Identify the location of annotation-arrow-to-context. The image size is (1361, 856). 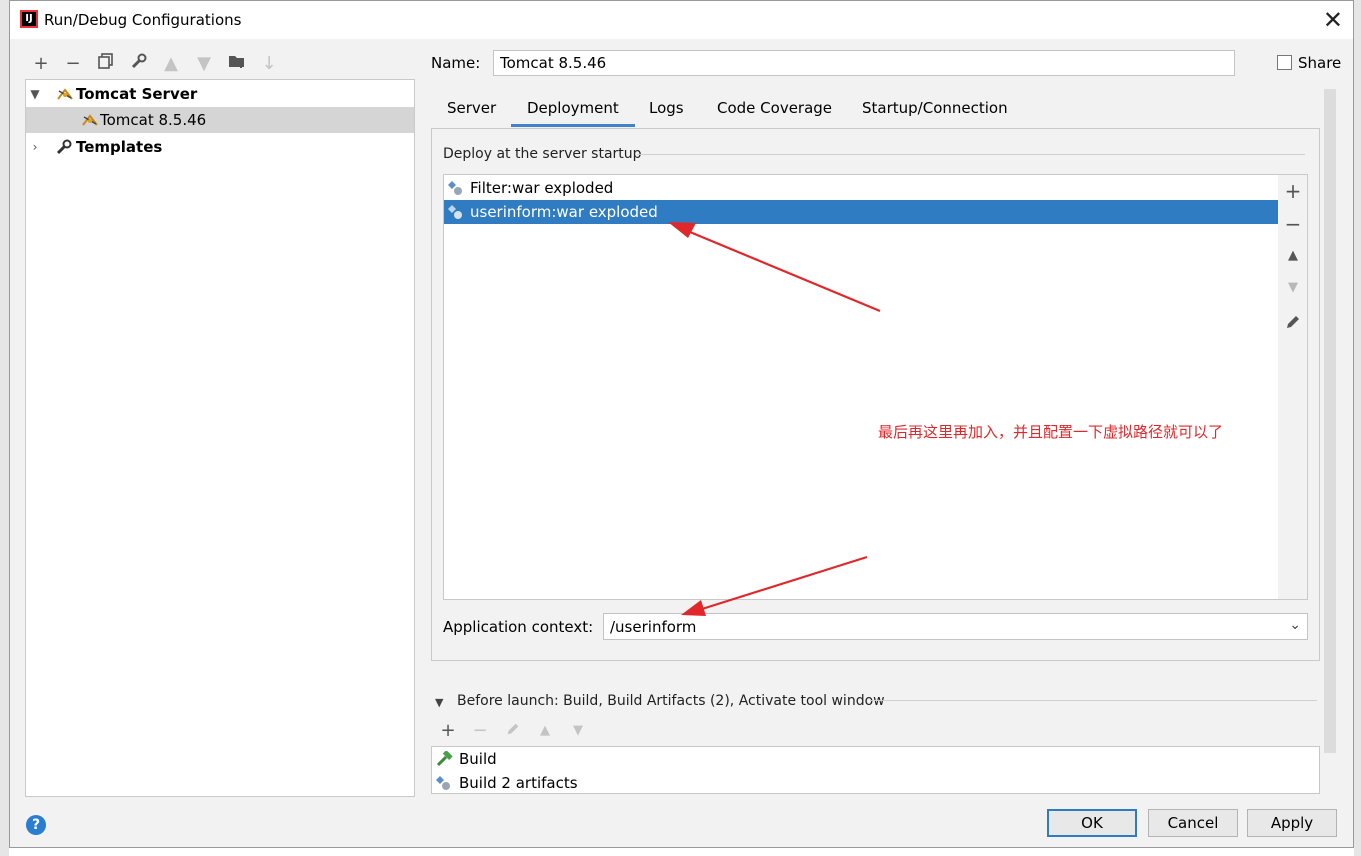
(774, 585).